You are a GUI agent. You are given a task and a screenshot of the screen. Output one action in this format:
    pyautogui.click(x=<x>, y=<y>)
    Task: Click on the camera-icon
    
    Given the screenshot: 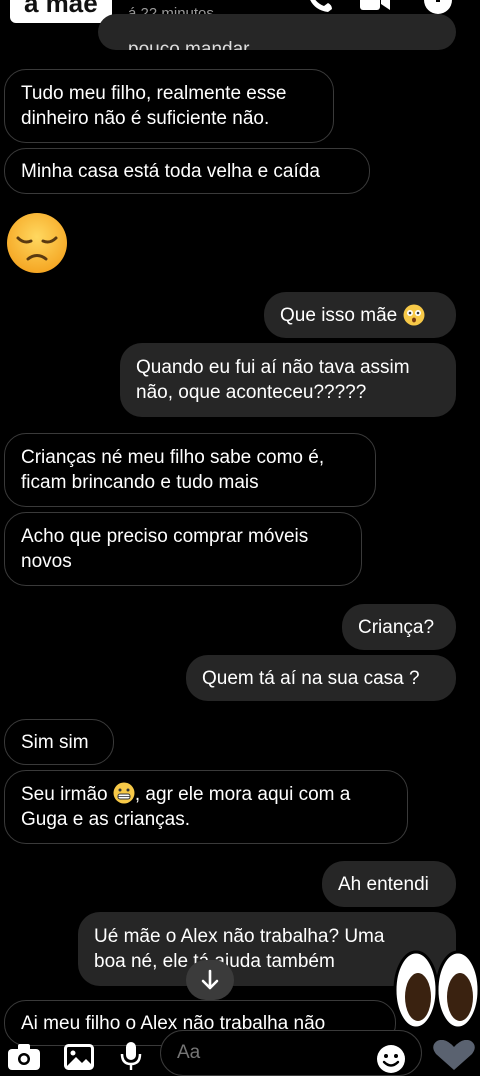 What is the action you would take?
    pyautogui.click(x=24, y=1057)
    